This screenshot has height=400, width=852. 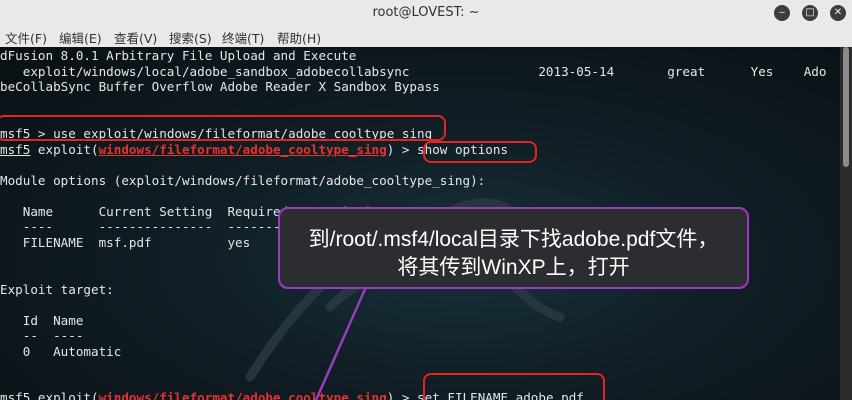 I want to click on scrollbar, so click(x=846, y=223).